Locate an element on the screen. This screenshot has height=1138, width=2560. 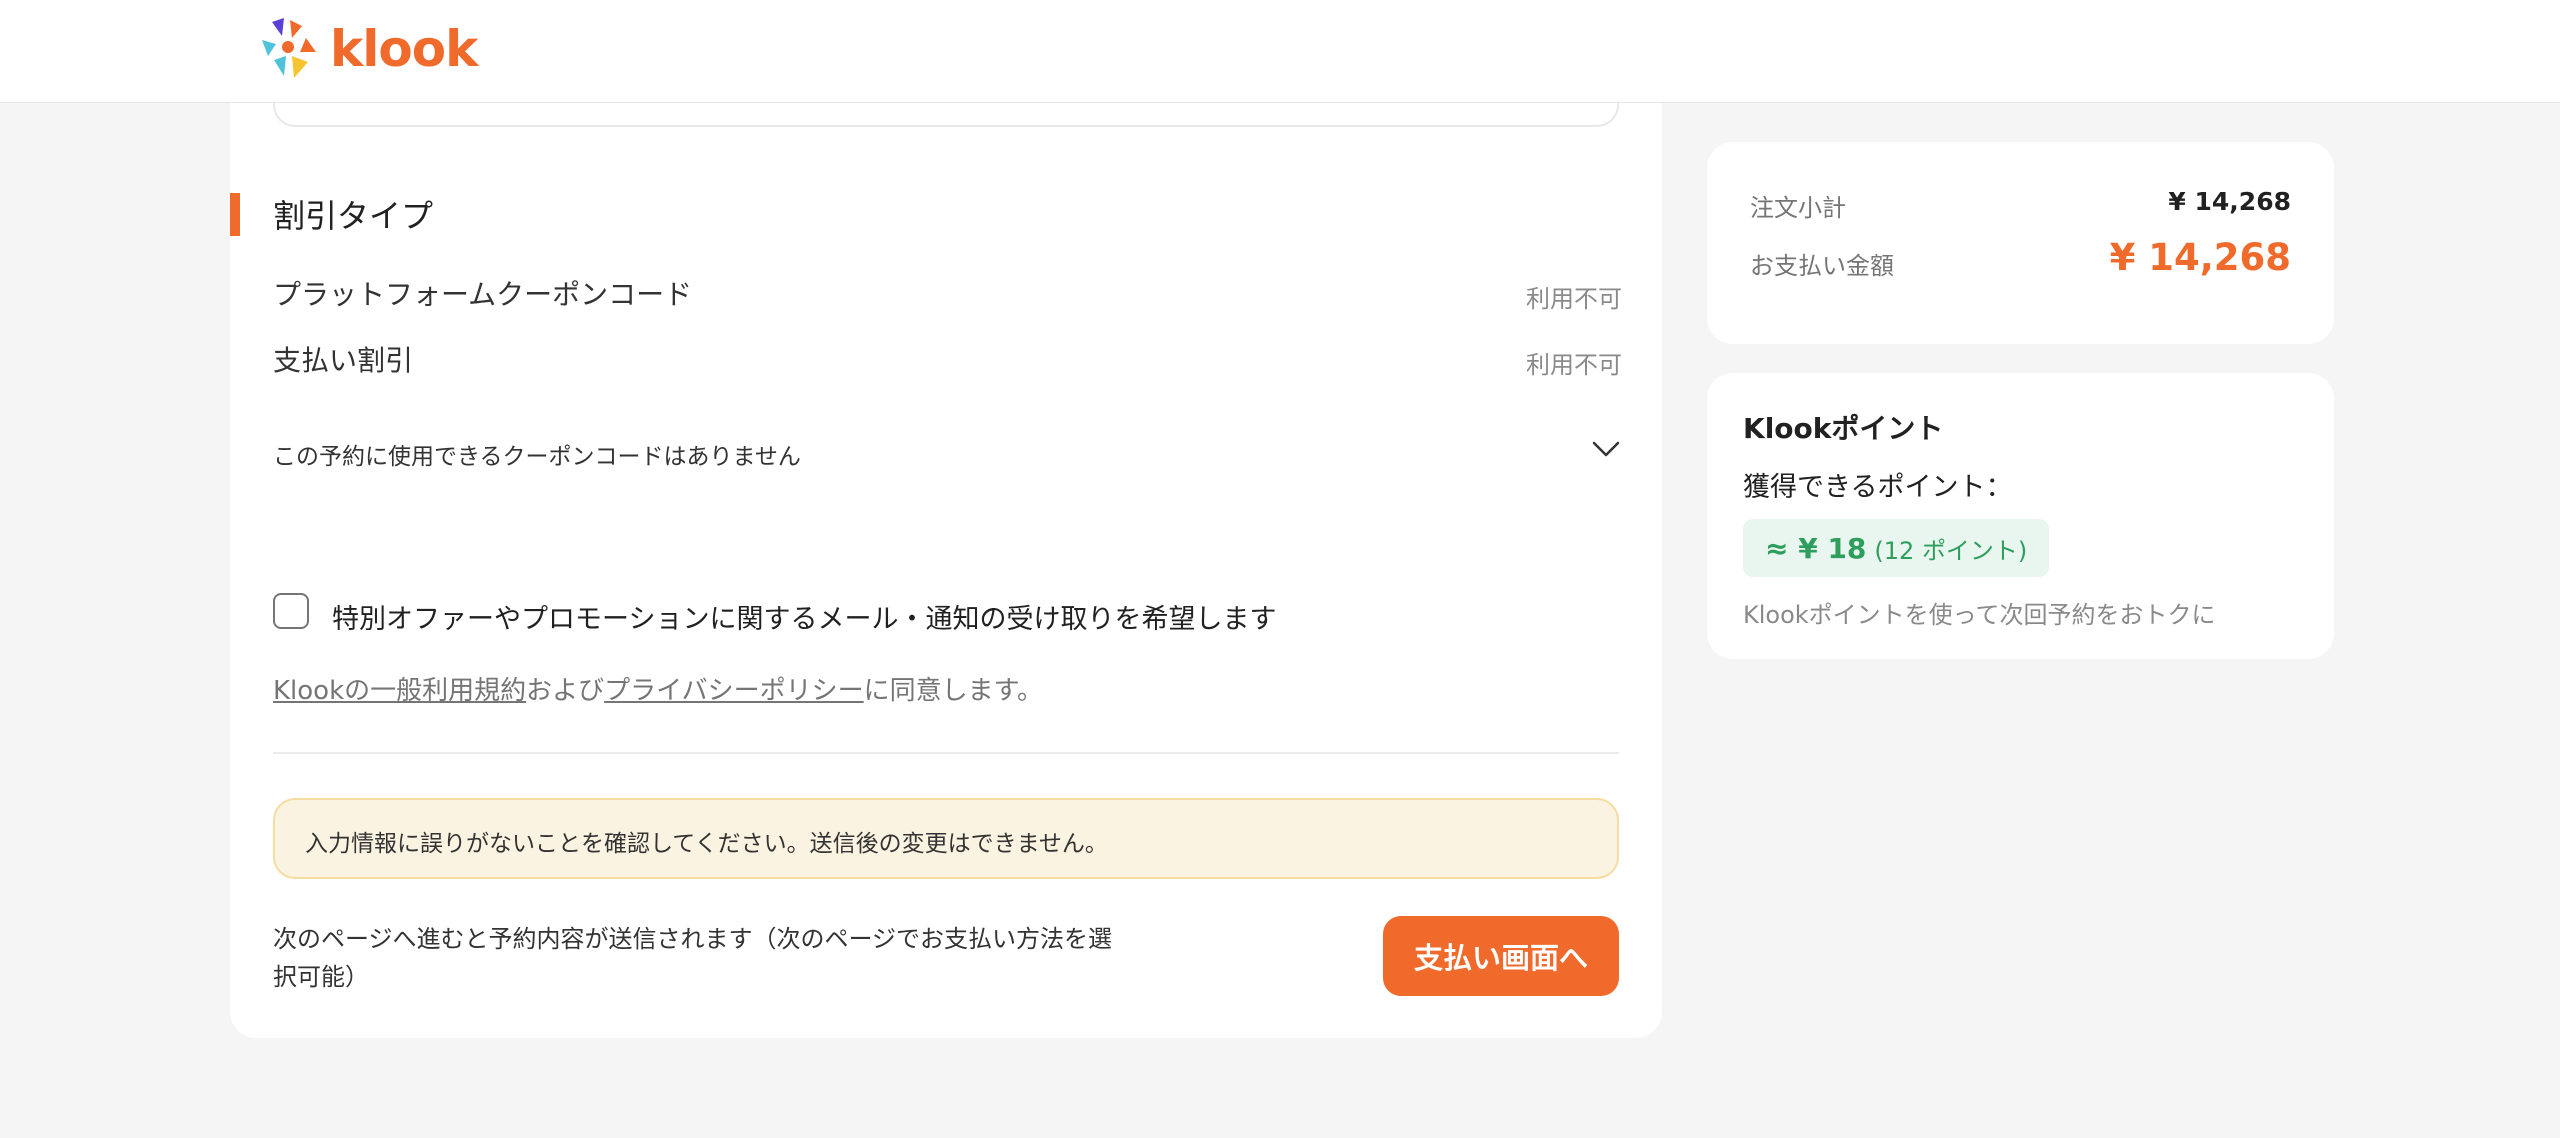
confirmation-notice: 入力情報に誤りがないことを確認してください。送信後の変更はできません。 is located at coordinates (946, 838).